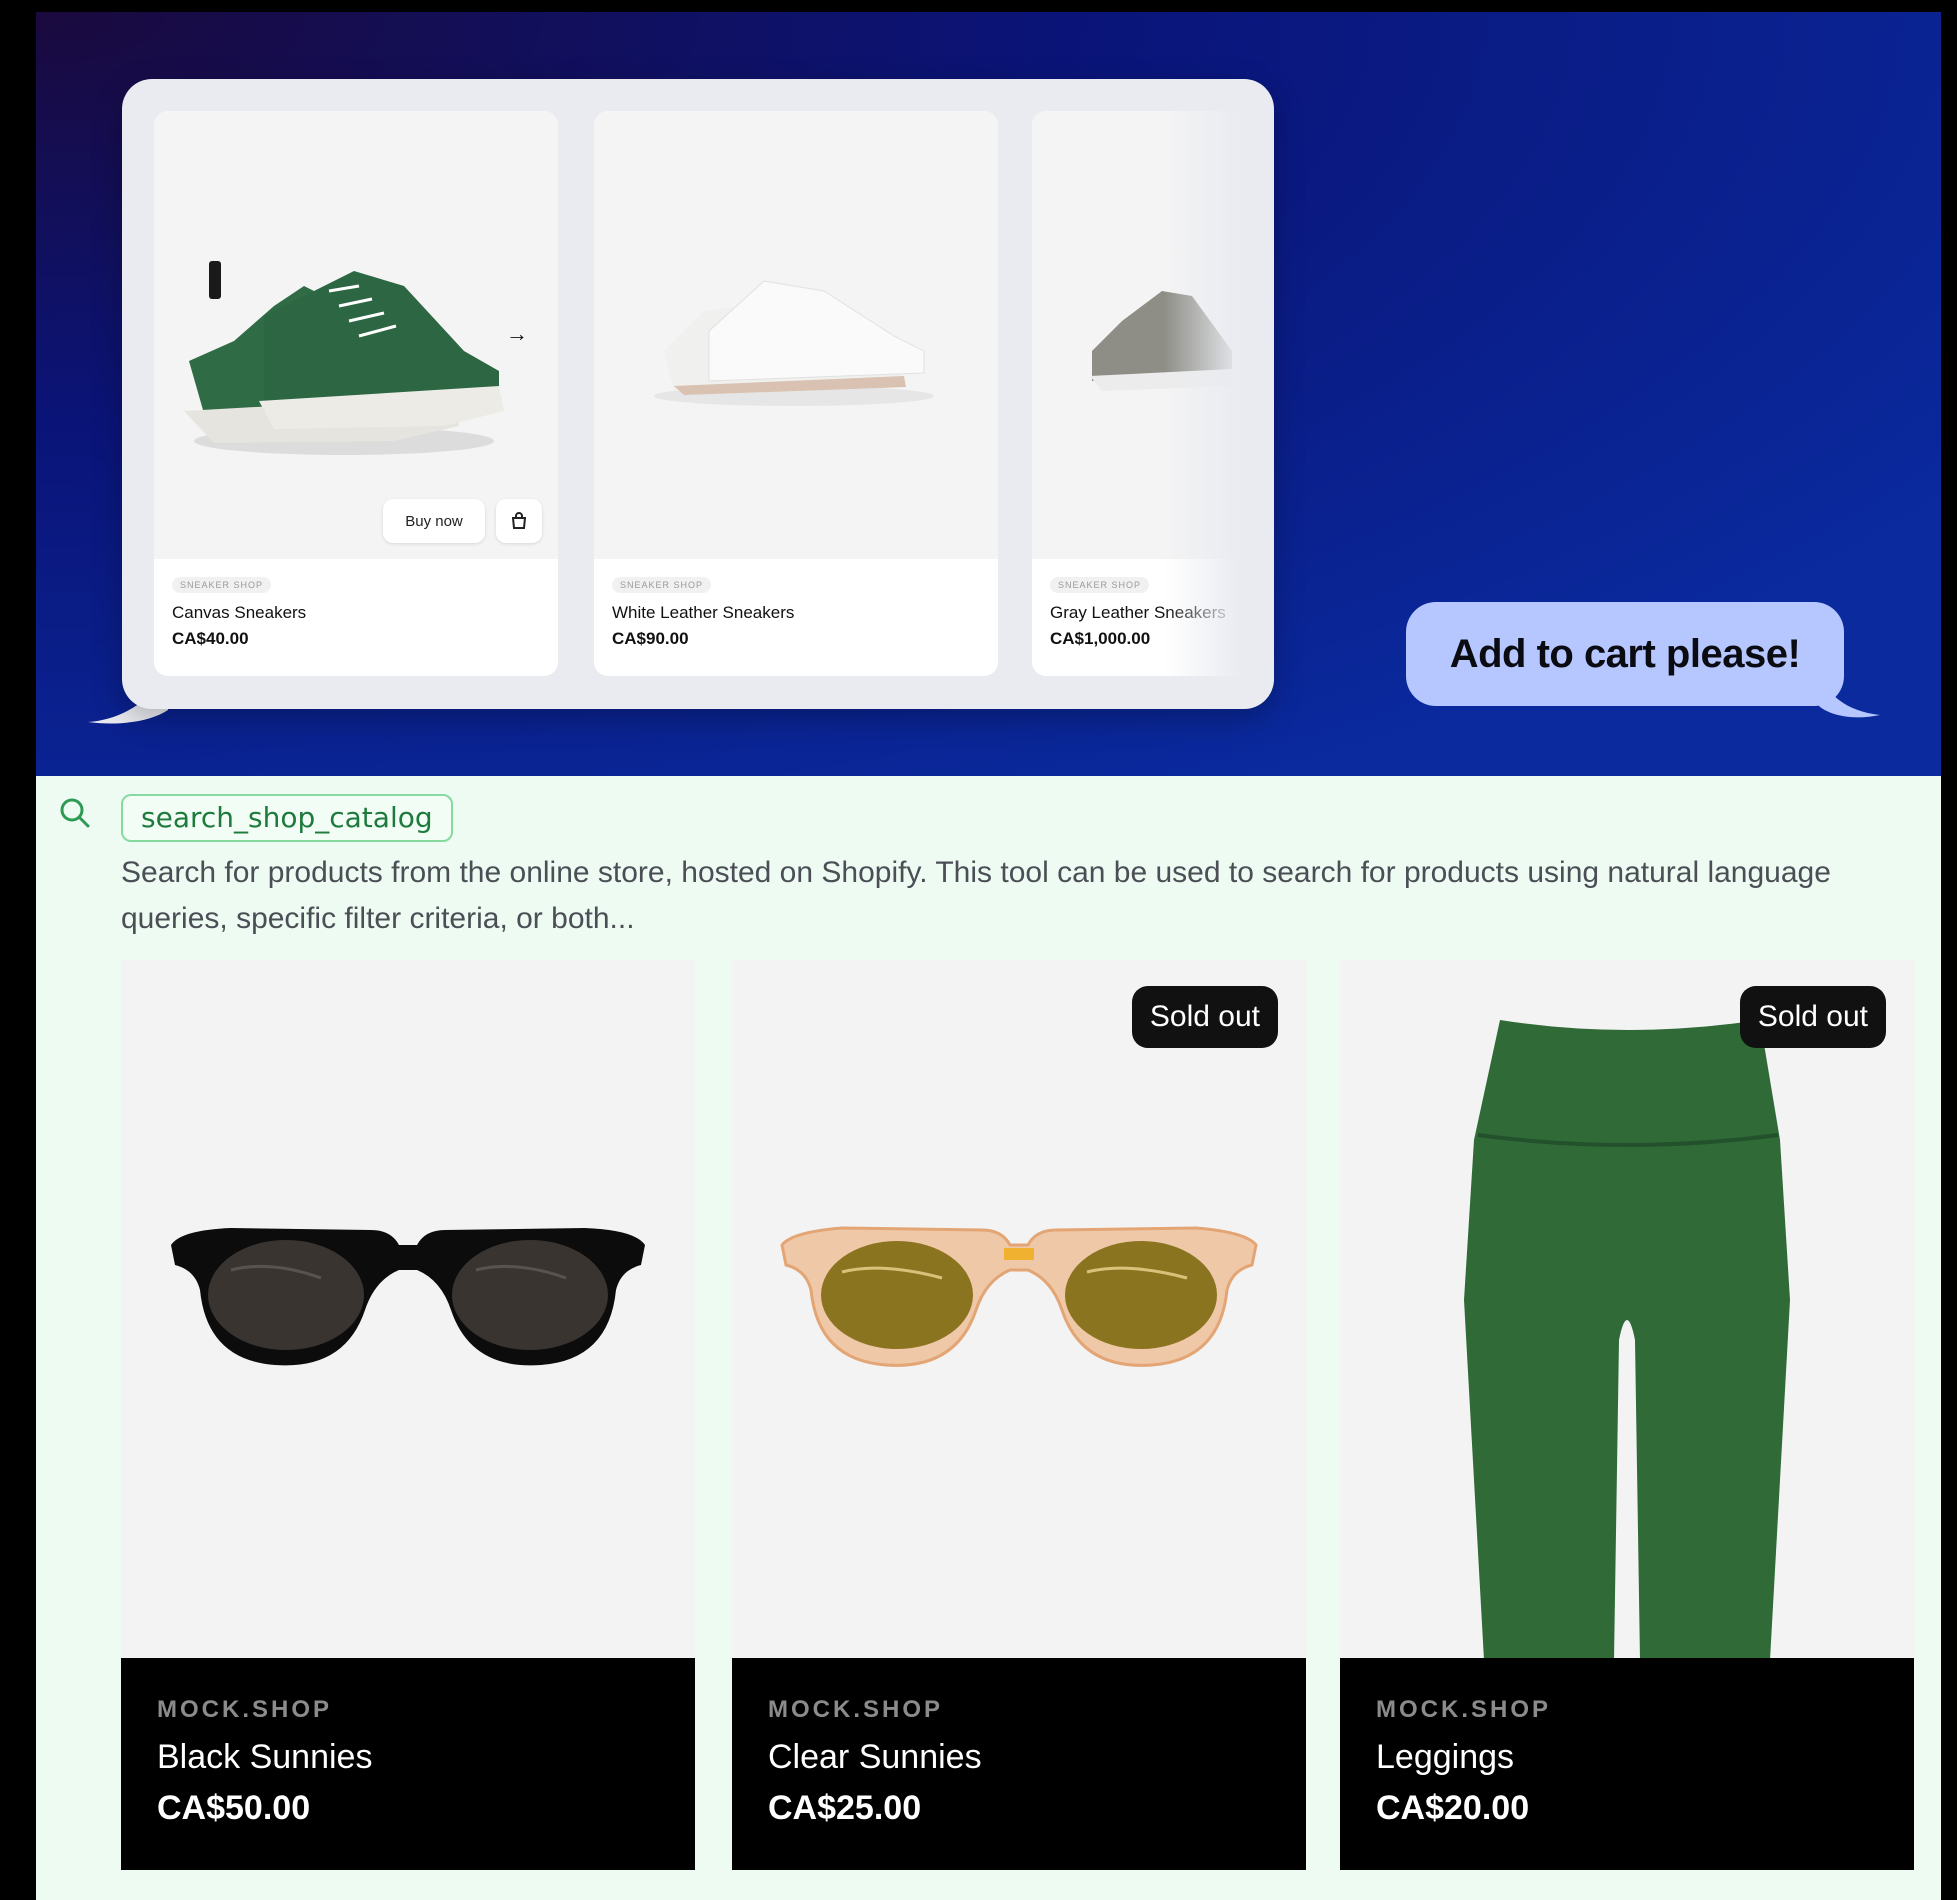 The image size is (1957, 1900). What do you see at coordinates (650, 638) in the screenshot?
I see `product-price: CA$90.00` at bounding box center [650, 638].